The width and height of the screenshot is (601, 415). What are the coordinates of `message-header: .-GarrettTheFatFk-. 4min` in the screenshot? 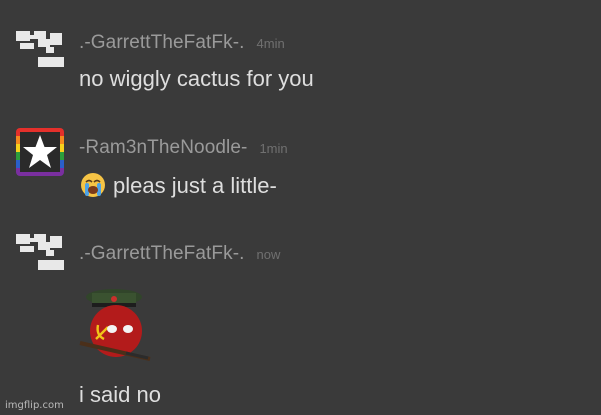 It's located at (182, 43).